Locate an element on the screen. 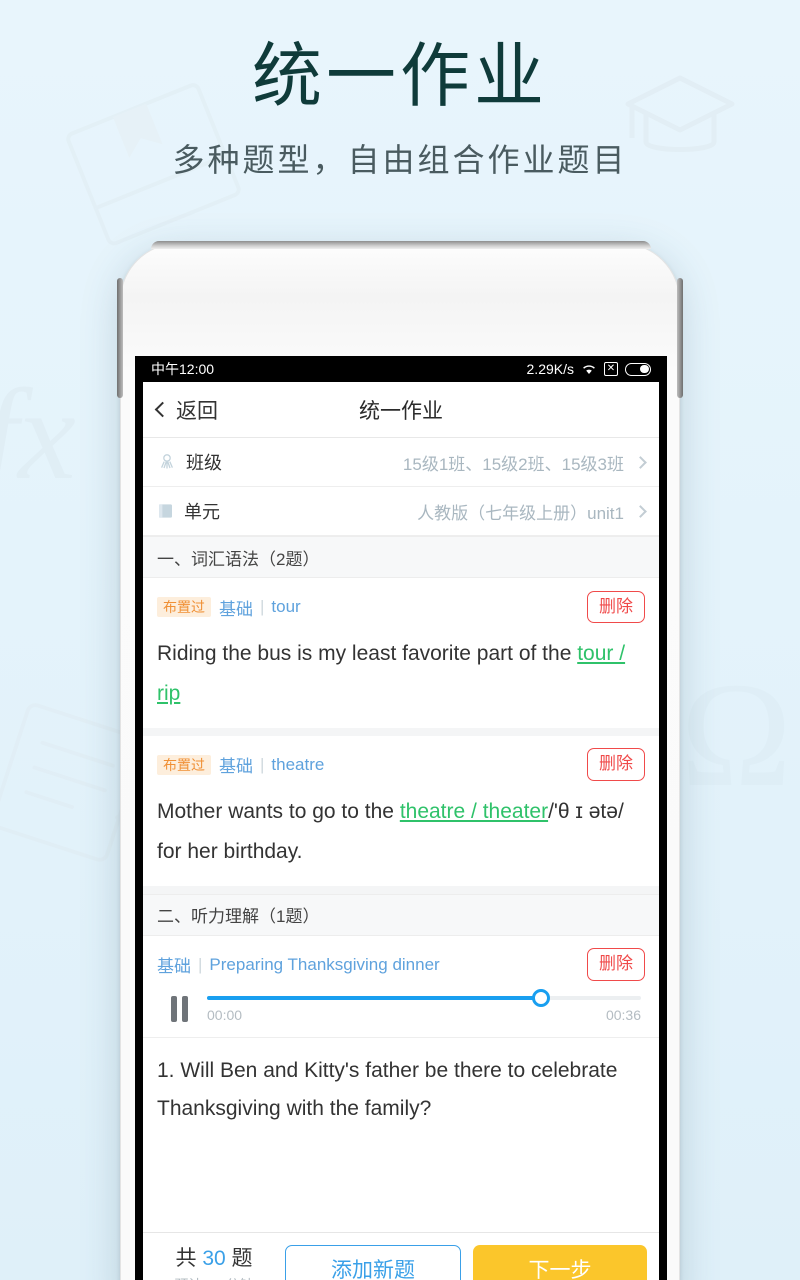 The width and height of the screenshot is (800, 1280). count-prefix: 共 is located at coordinates (186, 1258).